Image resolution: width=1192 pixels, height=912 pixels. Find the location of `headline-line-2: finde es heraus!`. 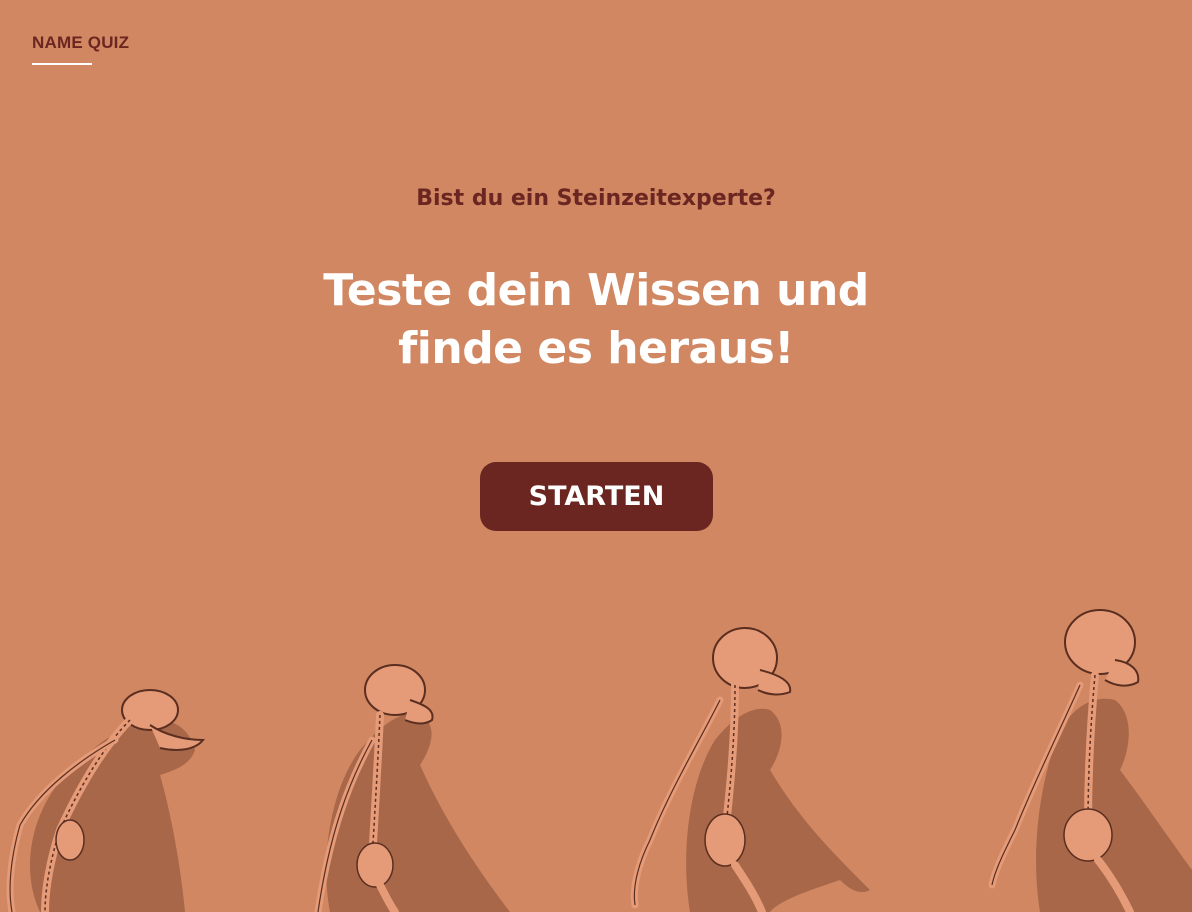

headline-line-2: finde es heraus! is located at coordinates (596, 348).